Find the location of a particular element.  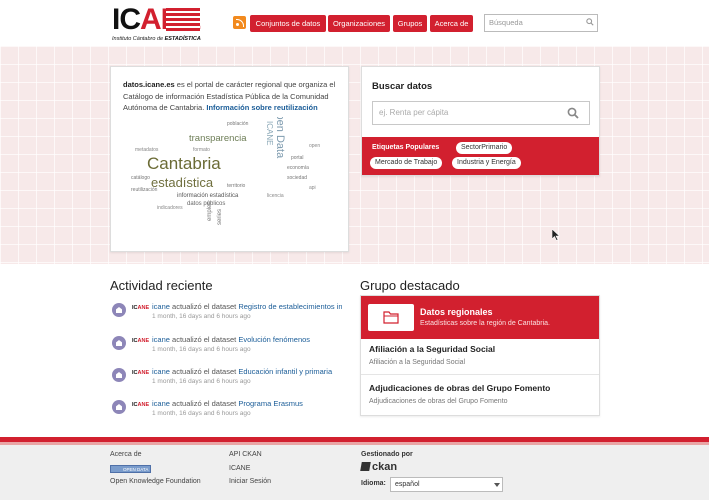

svg-text: información estadística is located at coordinates (208, 196).